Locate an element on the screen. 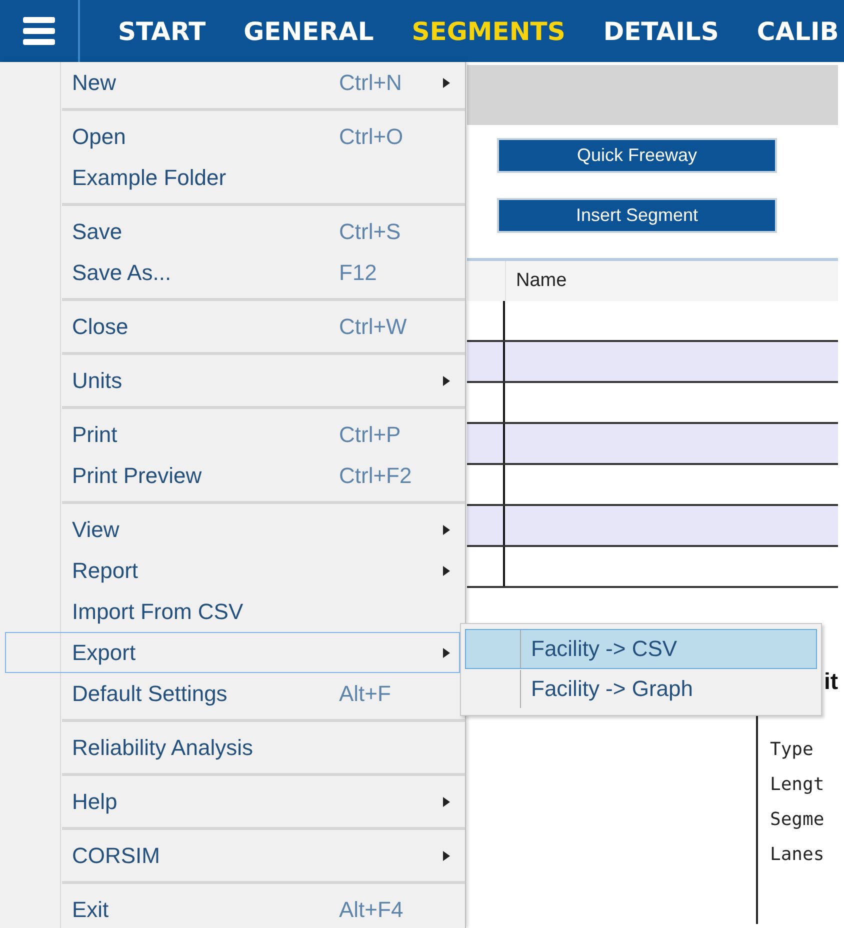 The image size is (844, 928). menu-item: Close Ctrl+W is located at coordinates (263, 326).